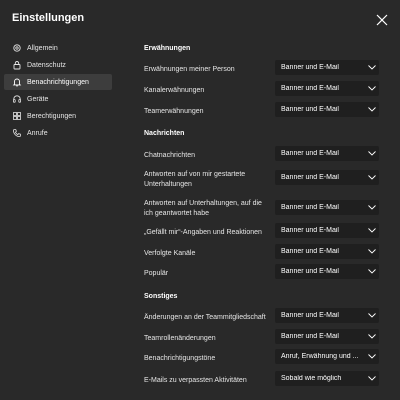 The height and width of the screenshot is (400, 400). Describe the element at coordinates (174, 111) in the screenshot. I see `setting-label: Teamerwähnungen` at that location.